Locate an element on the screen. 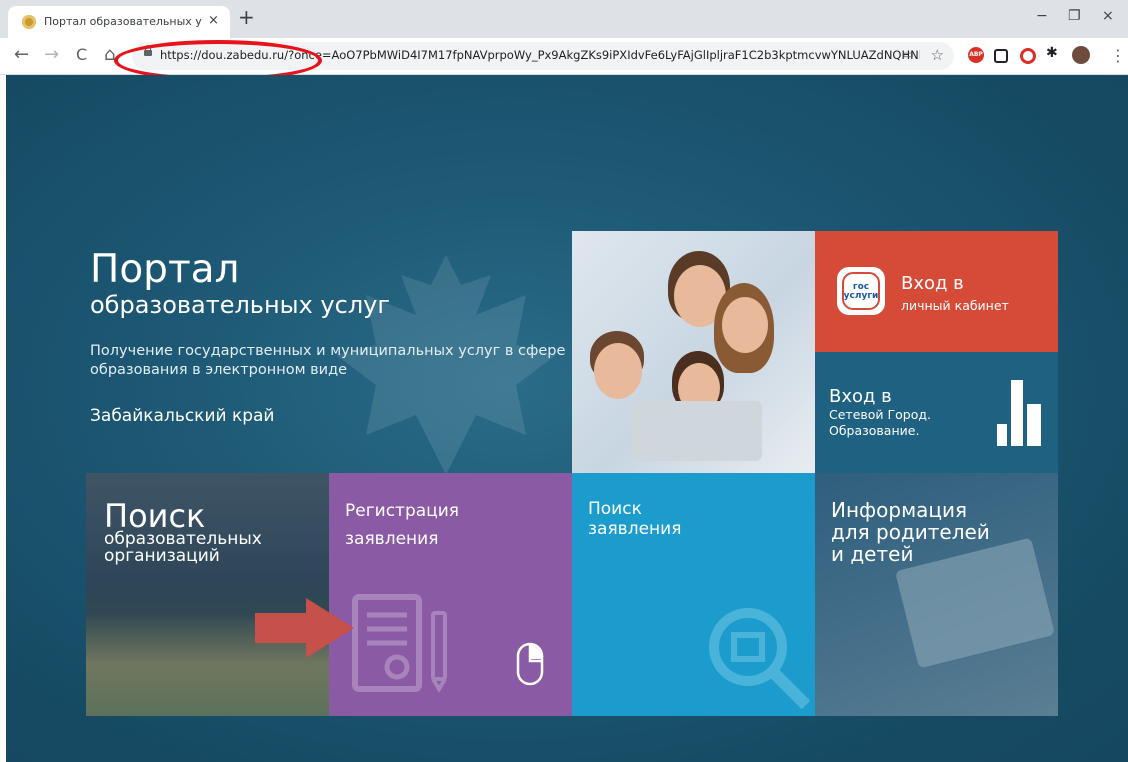  gosuslugi-logo-text: гос услуги is located at coordinates (861, 292).